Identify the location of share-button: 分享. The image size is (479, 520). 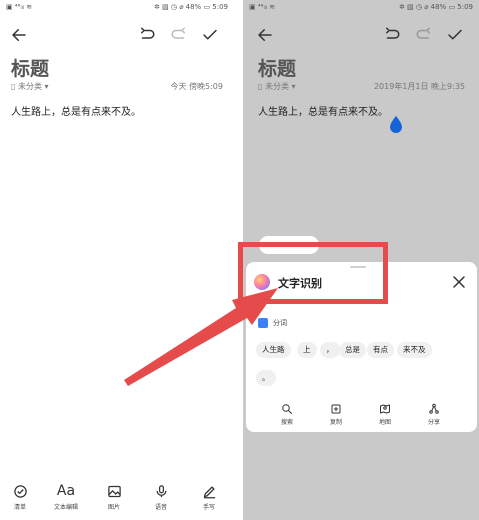
(434, 414).